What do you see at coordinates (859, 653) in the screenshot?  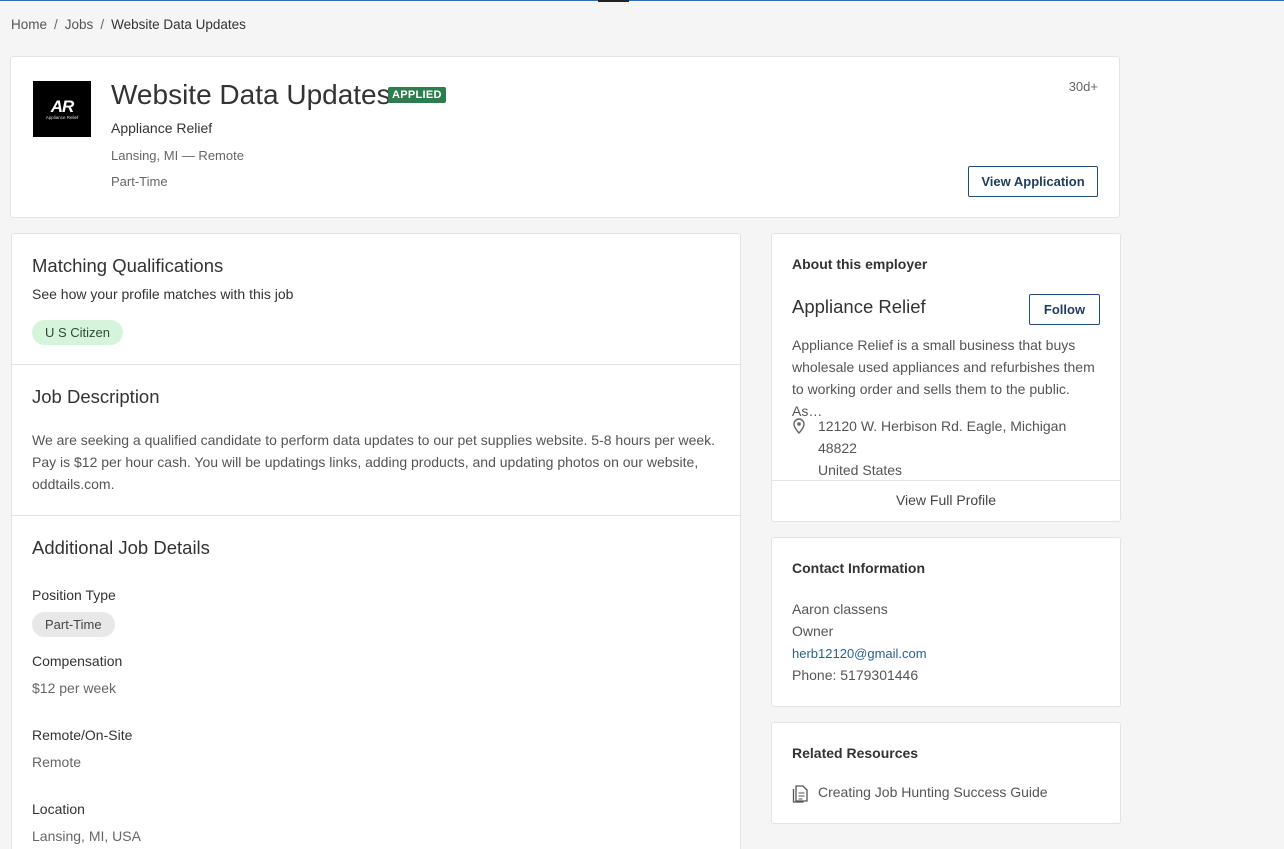 I see `contact-email-link: herb12120@gmail.com` at bounding box center [859, 653].